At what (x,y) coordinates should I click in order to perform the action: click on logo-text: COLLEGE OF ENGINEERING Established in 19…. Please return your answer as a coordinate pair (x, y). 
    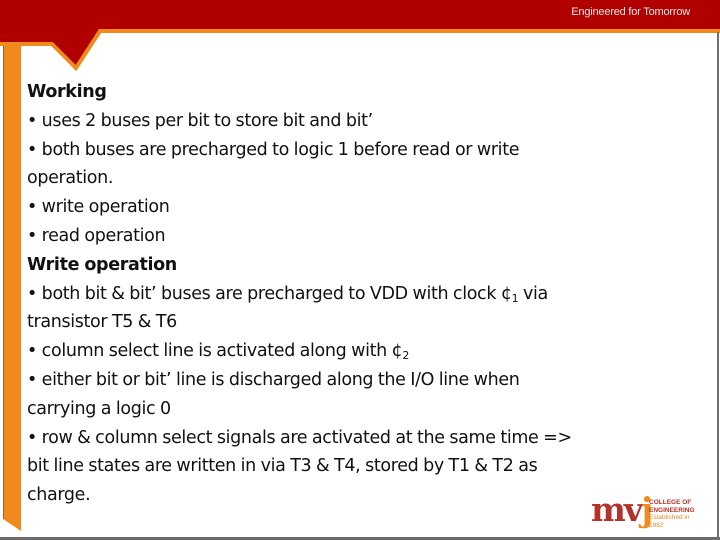
    Looking at the image, I should click on (676, 514).